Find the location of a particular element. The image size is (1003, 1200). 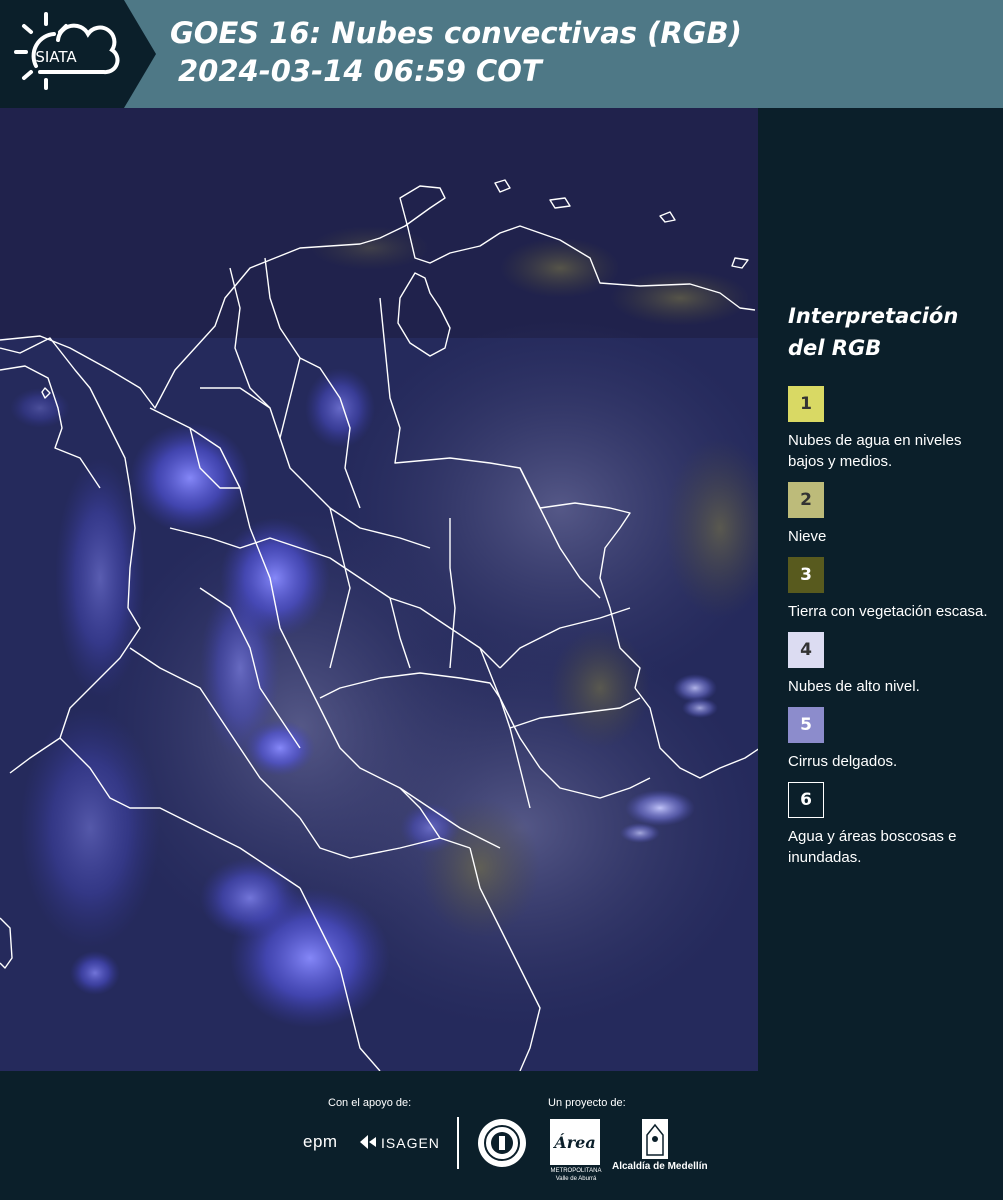

legend-swatch: 2 is located at coordinates (806, 500).